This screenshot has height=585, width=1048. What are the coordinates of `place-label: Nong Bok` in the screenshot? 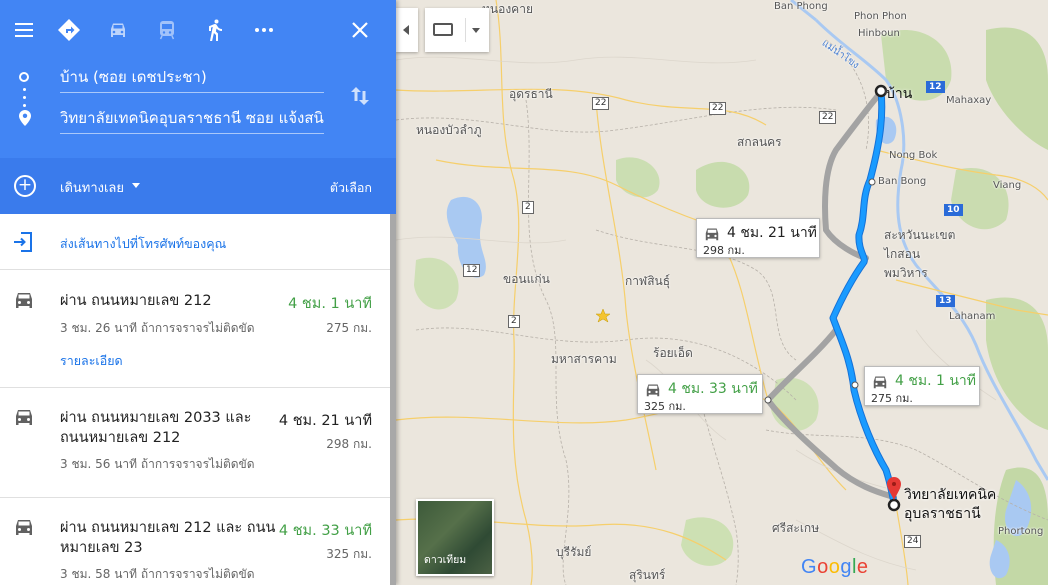 It's located at (913, 155).